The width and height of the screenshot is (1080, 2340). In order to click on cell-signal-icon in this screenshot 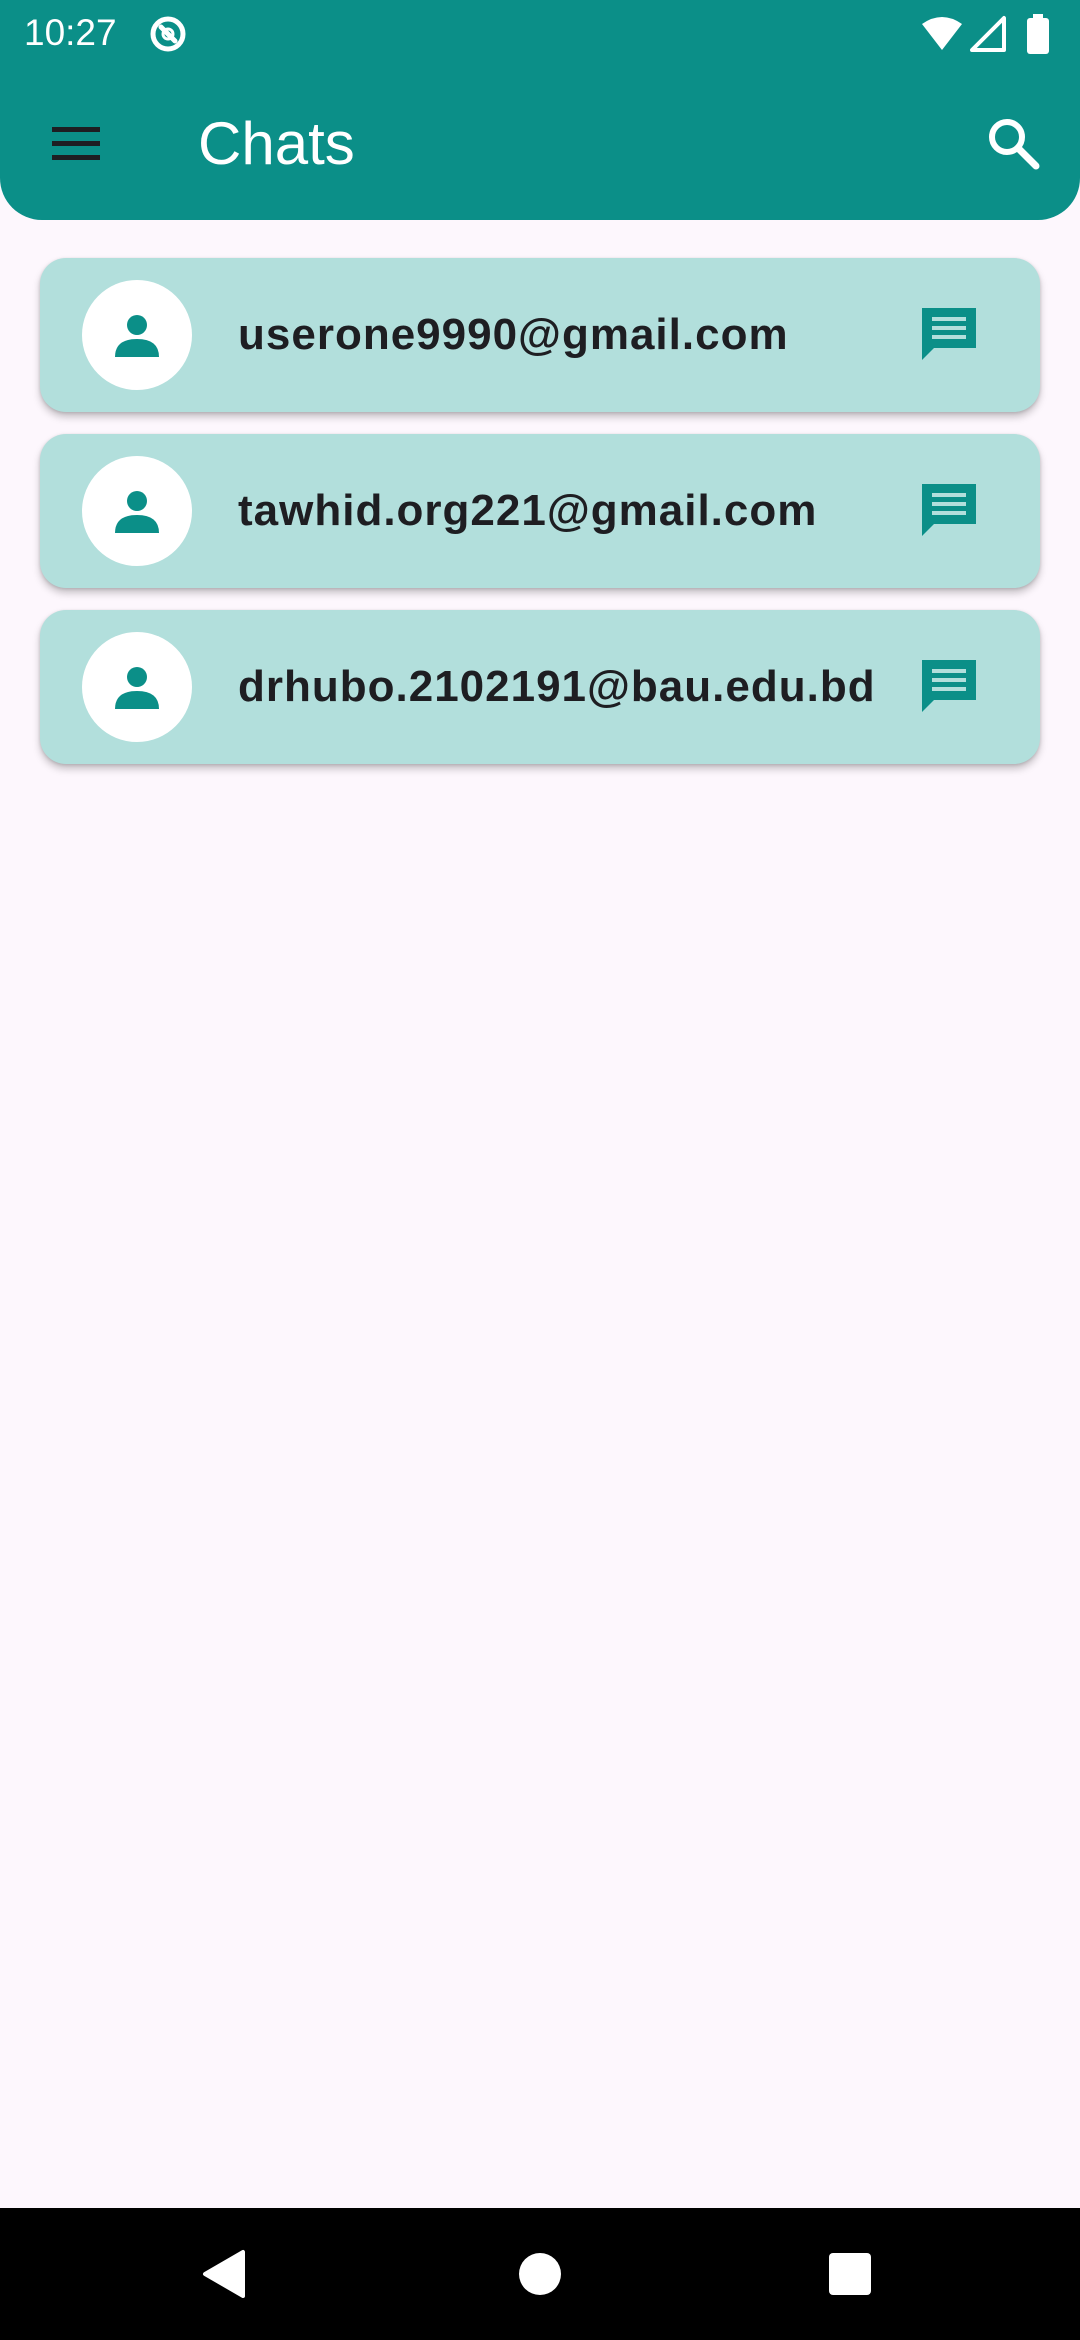, I will do `click(988, 34)`.